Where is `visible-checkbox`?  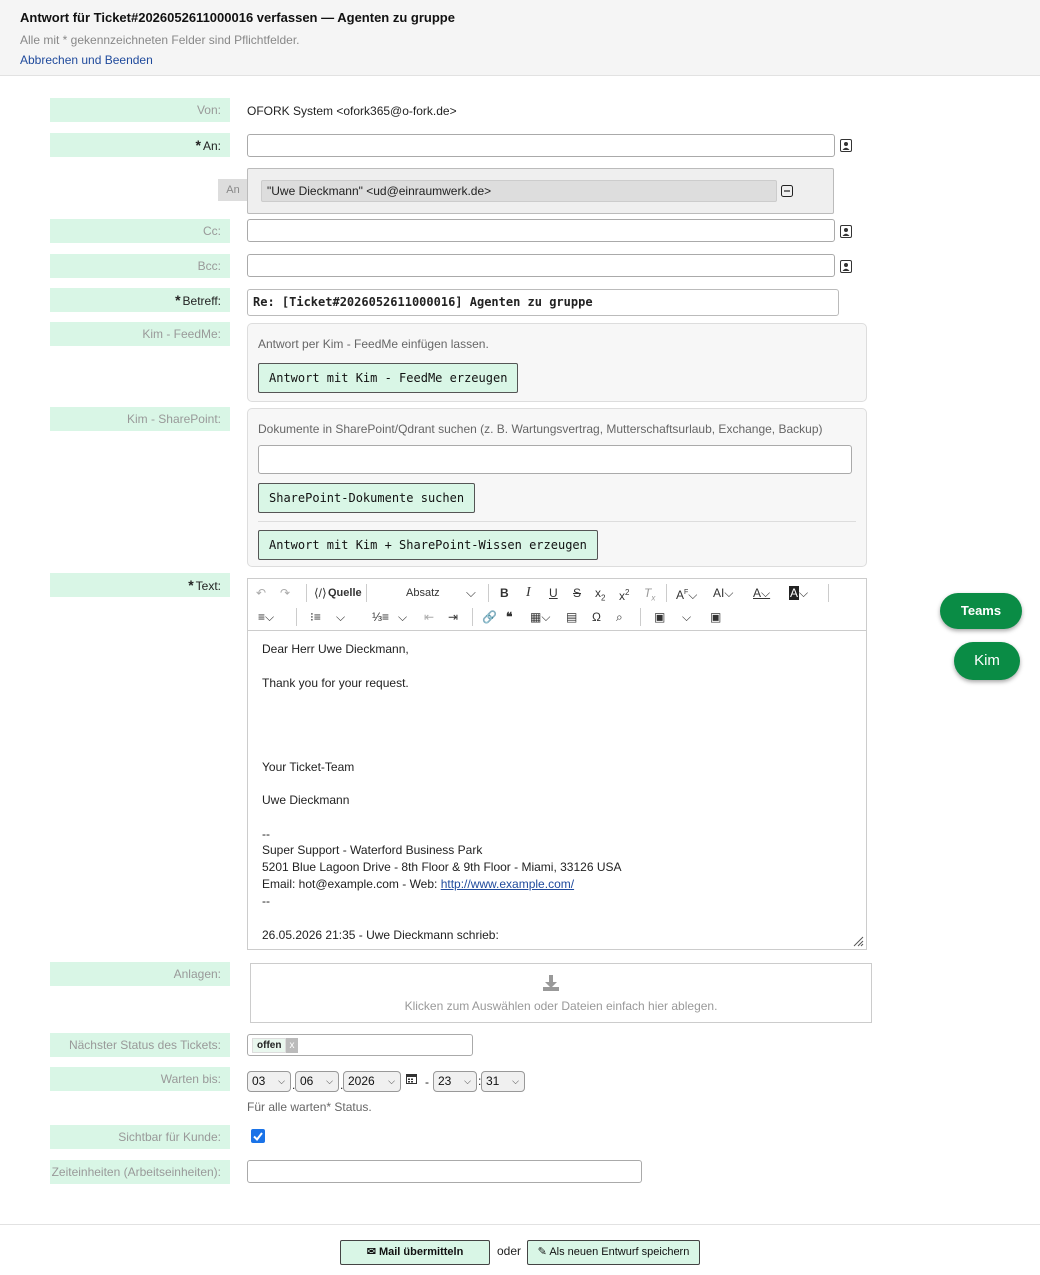
visible-checkbox is located at coordinates (258, 1136).